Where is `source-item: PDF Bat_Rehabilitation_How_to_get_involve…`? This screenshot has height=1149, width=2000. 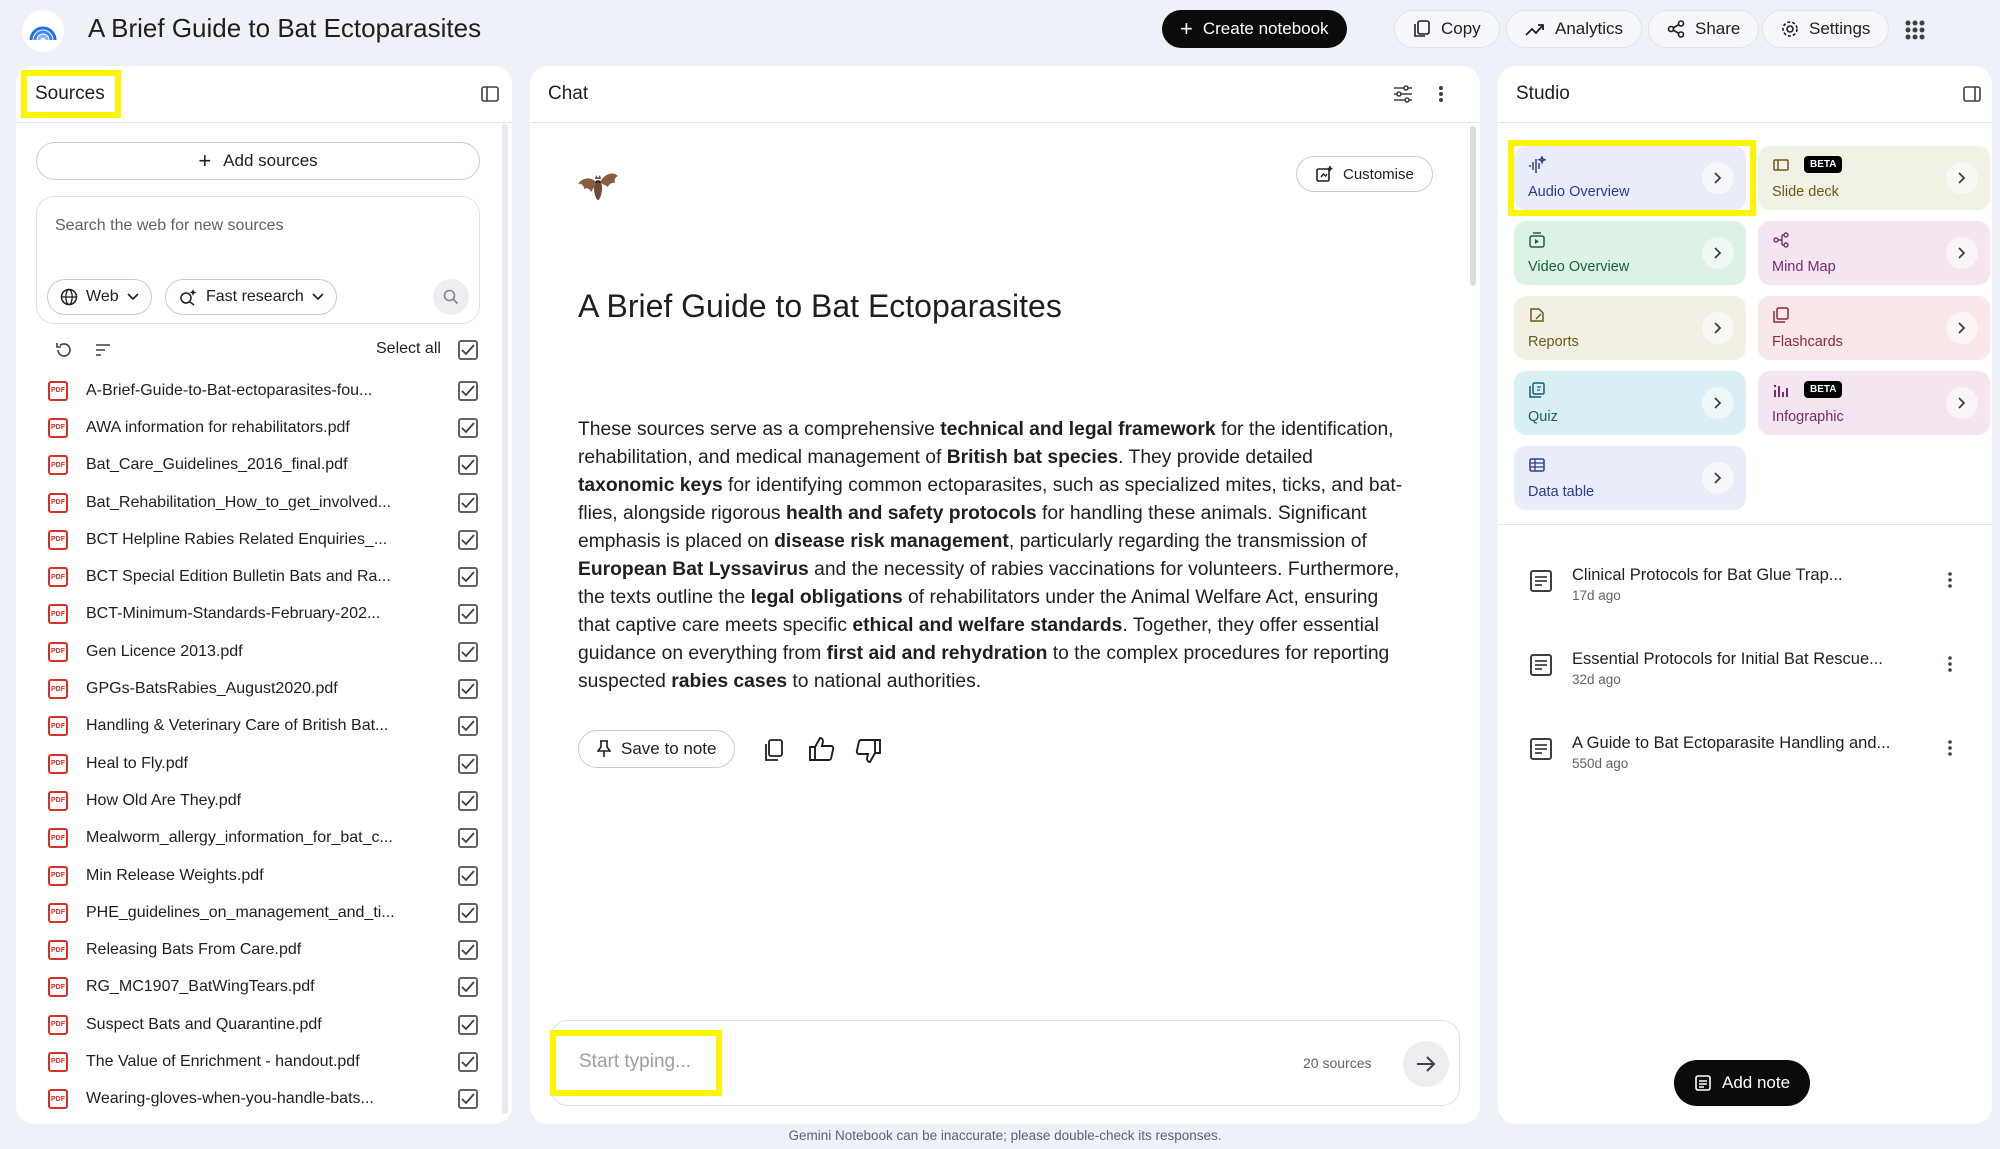 source-item: PDF Bat_Rehabilitation_How_to_get_involve… is located at coordinates (258, 502).